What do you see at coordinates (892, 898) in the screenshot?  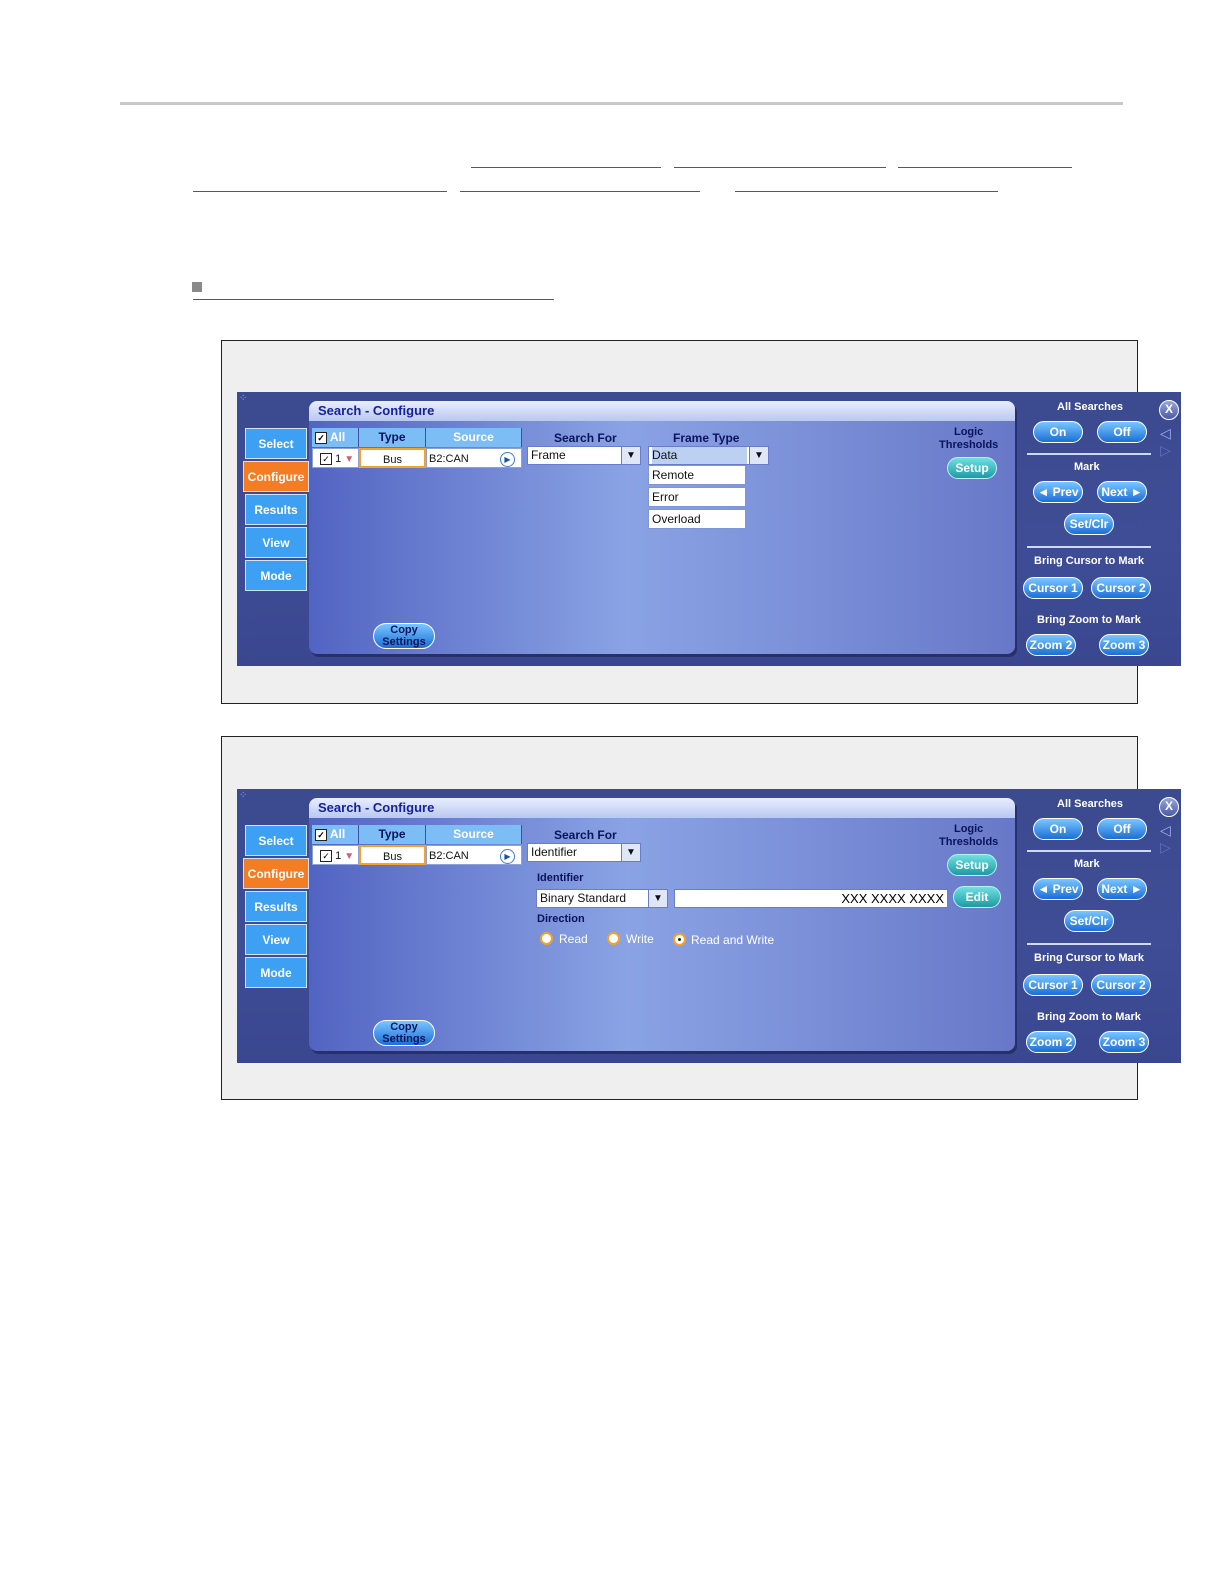 I see `identifier-value: XXX XXXX XXXX` at bounding box center [892, 898].